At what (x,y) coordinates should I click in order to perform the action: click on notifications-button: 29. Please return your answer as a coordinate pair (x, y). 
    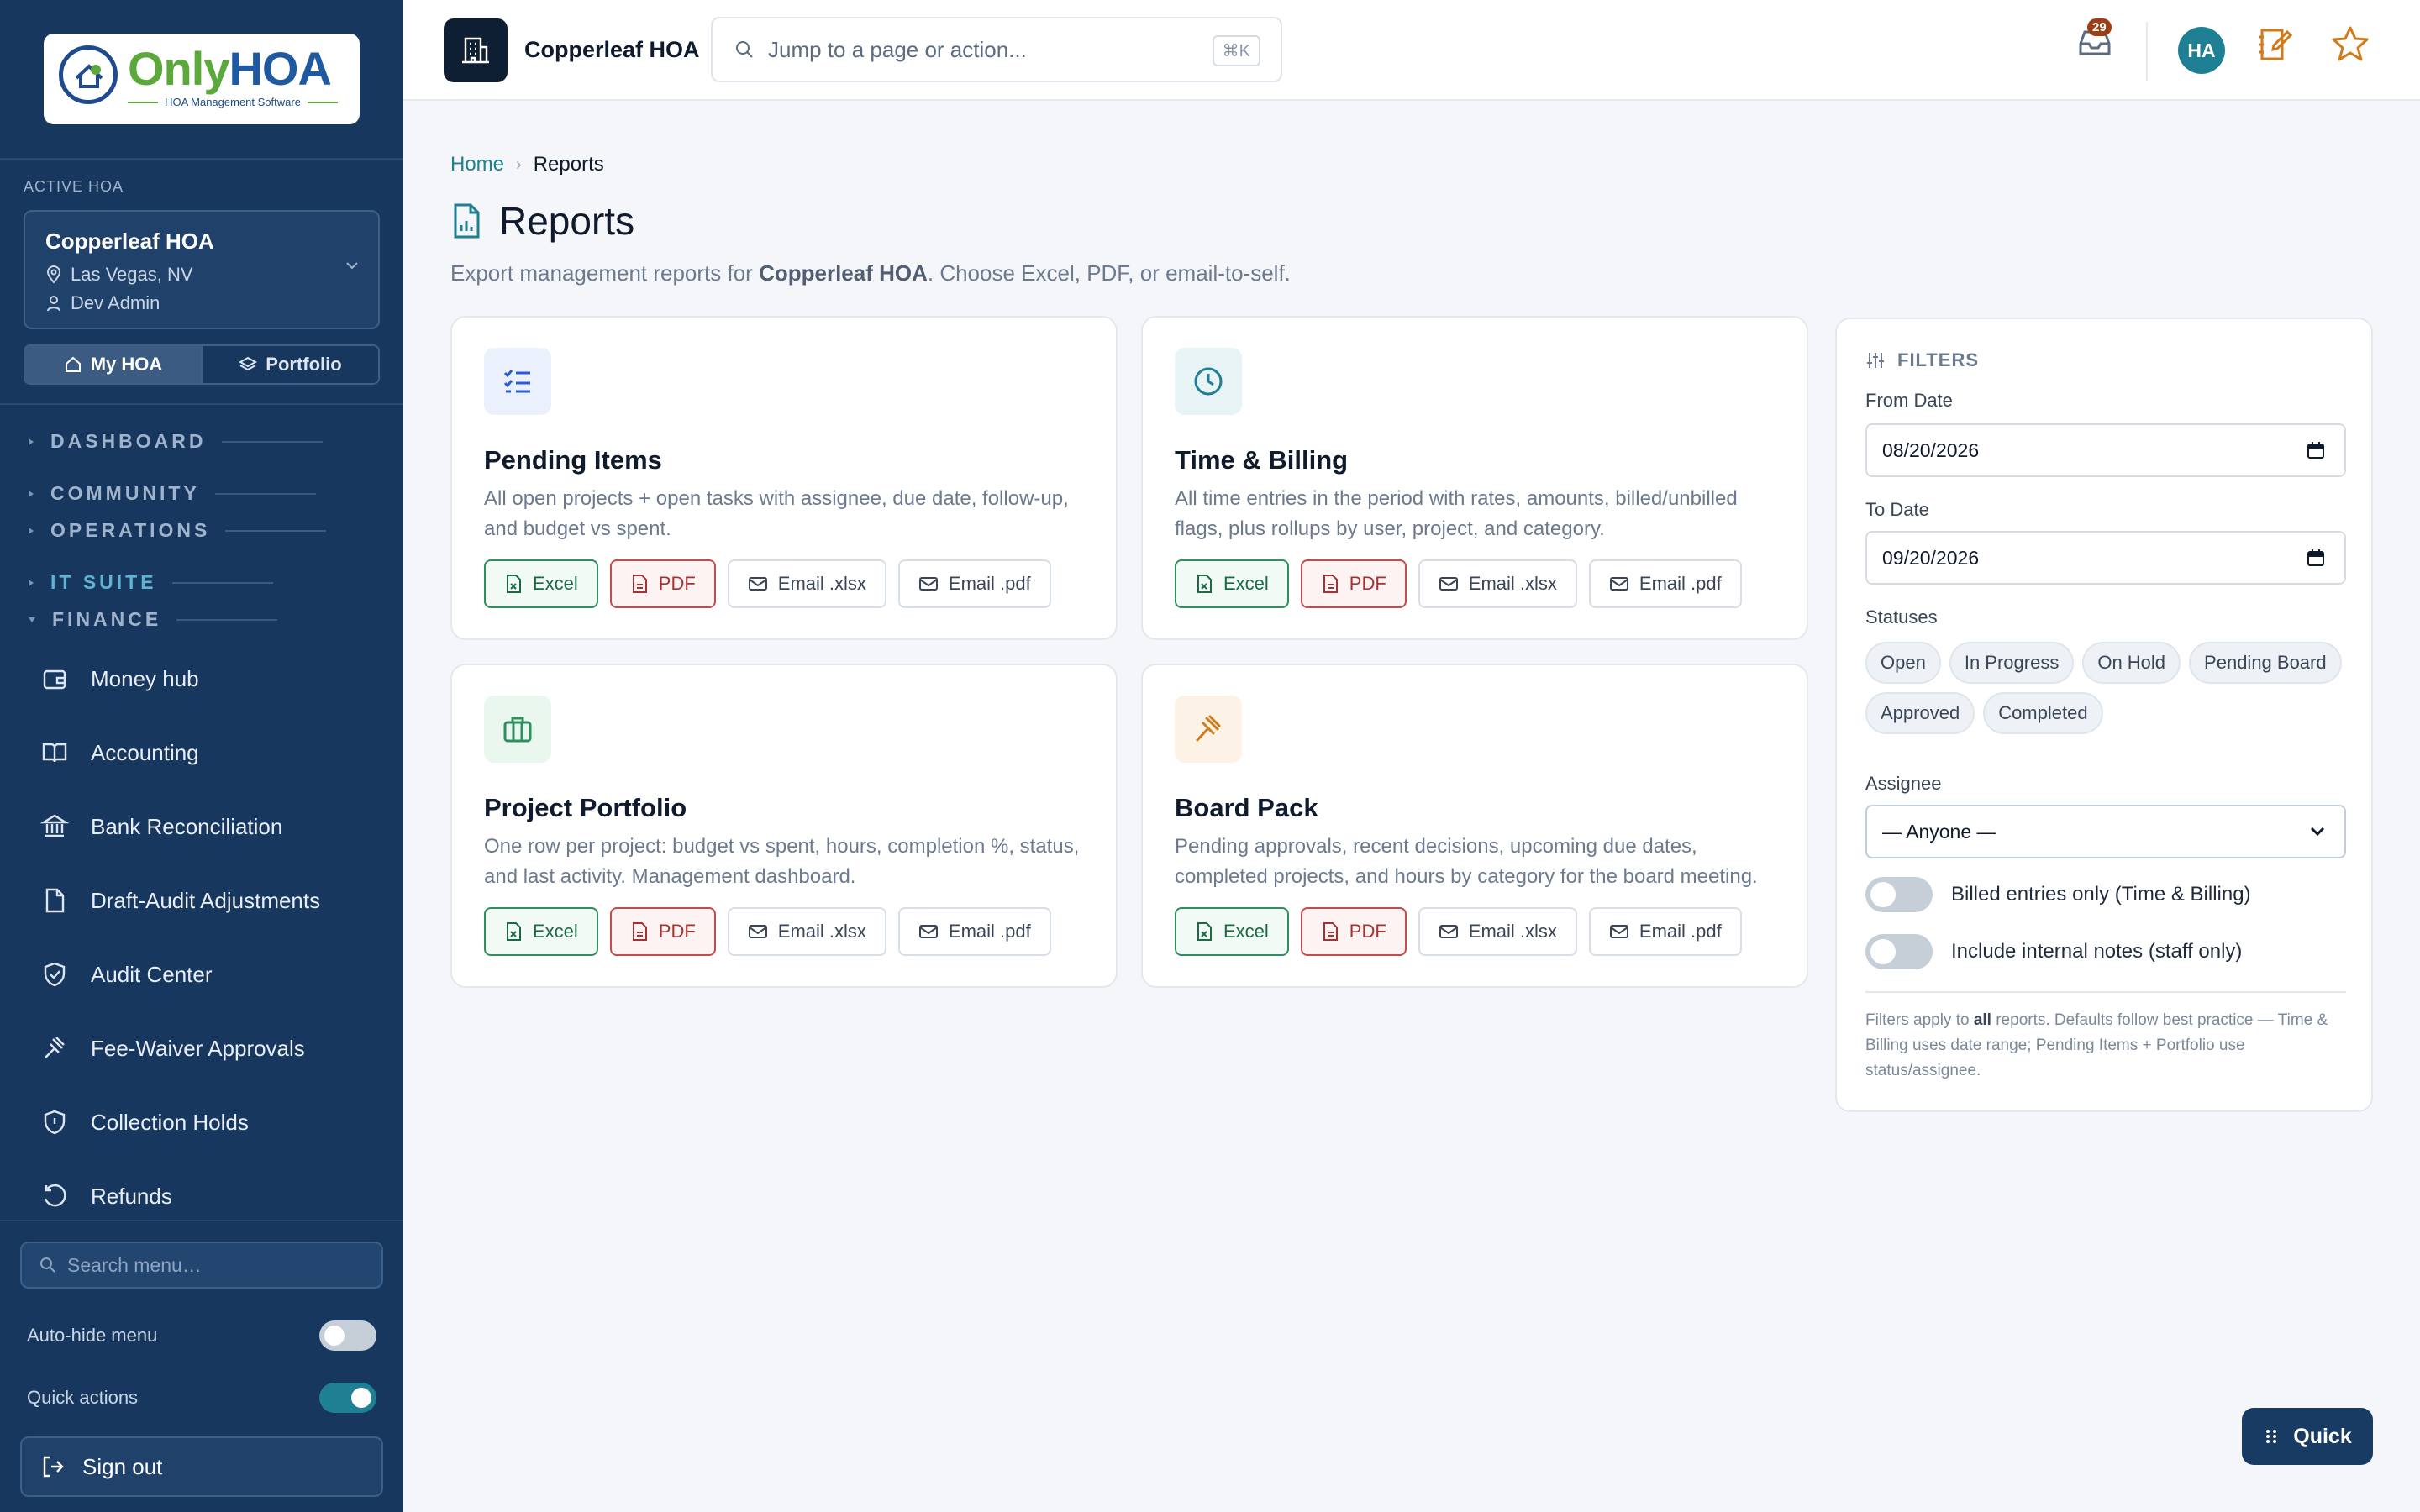
    Looking at the image, I should click on (2094, 40).